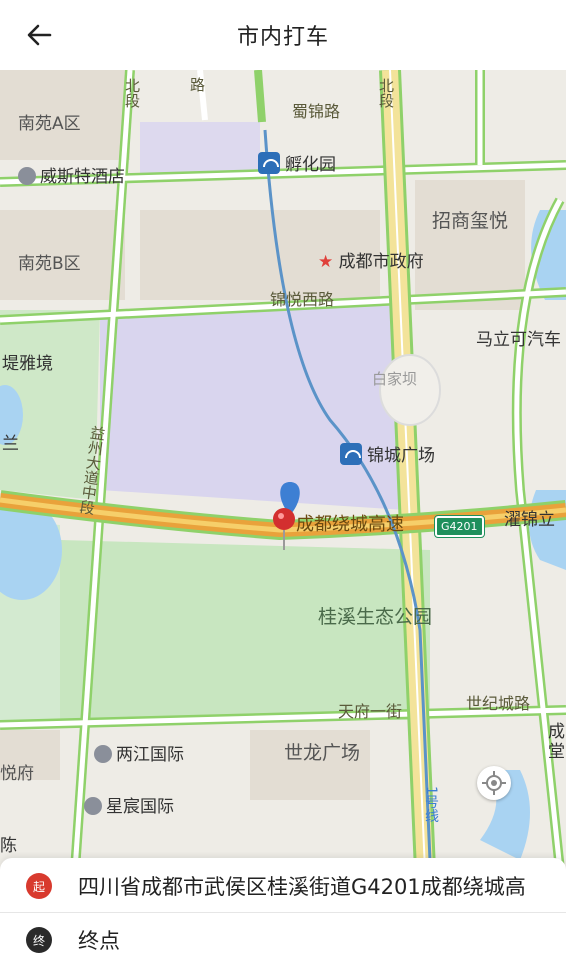  What do you see at coordinates (283, 940) in the screenshot?
I see `destination-row: 终 终点` at bounding box center [283, 940].